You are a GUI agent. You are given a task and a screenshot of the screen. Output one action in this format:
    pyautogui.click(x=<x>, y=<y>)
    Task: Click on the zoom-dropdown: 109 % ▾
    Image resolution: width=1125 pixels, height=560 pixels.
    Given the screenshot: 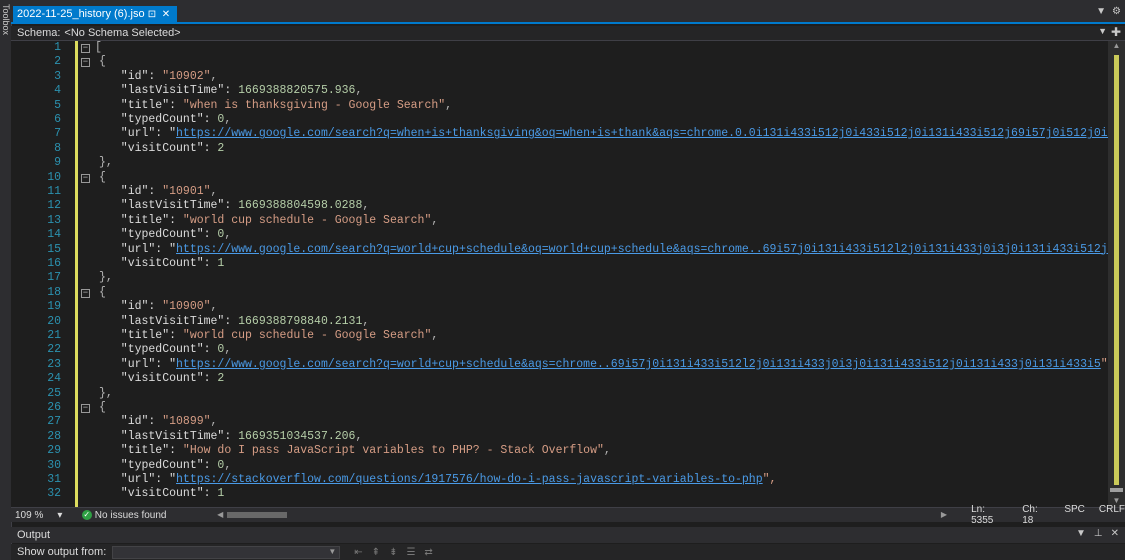 What is the action you would take?
    pyautogui.click(x=44, y=515)
    